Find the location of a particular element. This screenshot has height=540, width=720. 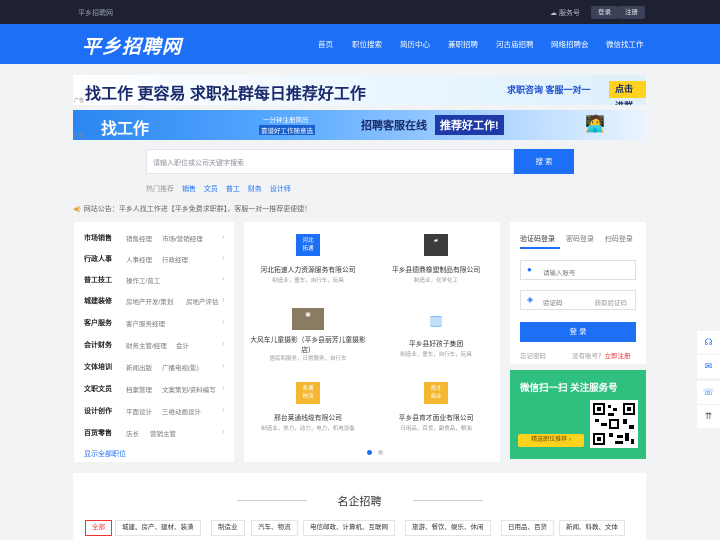

code-field: ◈ 验证码 获取验证码 is located at coordinates (578, 300).